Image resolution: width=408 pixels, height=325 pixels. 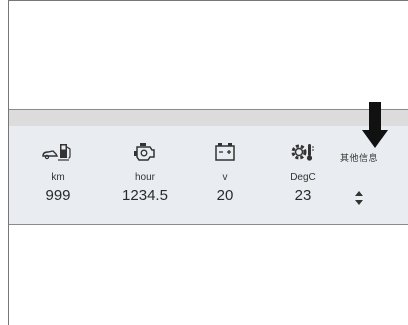 I want to click on engine-icon, so click(x=144, y=152).